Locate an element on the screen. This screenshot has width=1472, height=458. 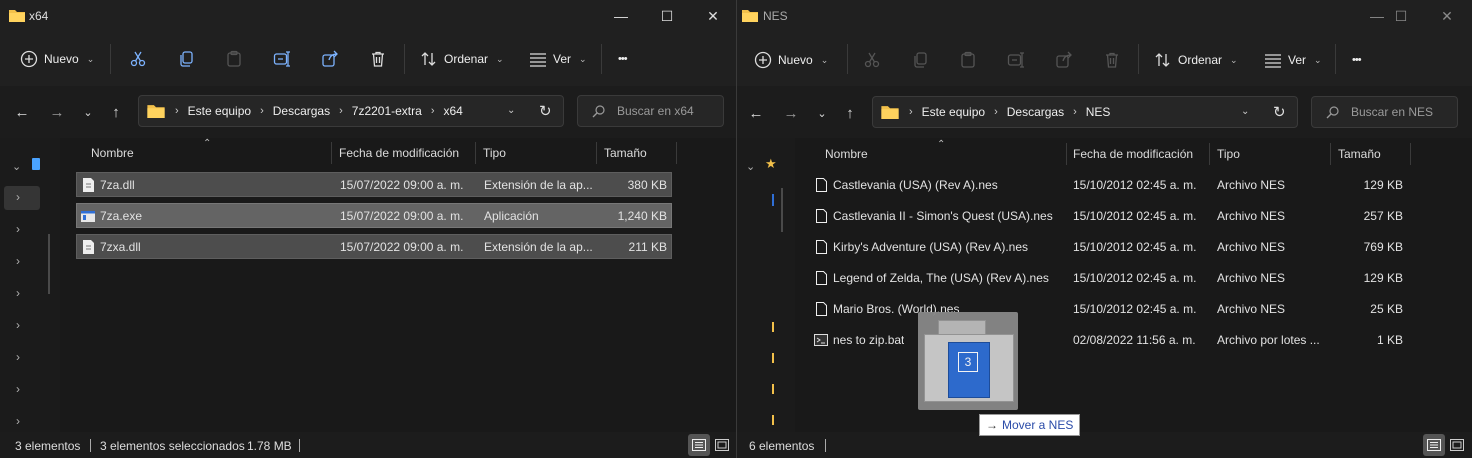
view-icon is located at coordinates (1273, 61).